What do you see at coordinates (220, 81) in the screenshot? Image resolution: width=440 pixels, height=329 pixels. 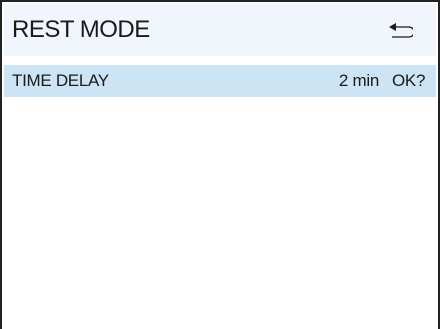 I see `setting-row-time-delay: TIME DELAY 2 min OK?` at bounding box center [220, 81].